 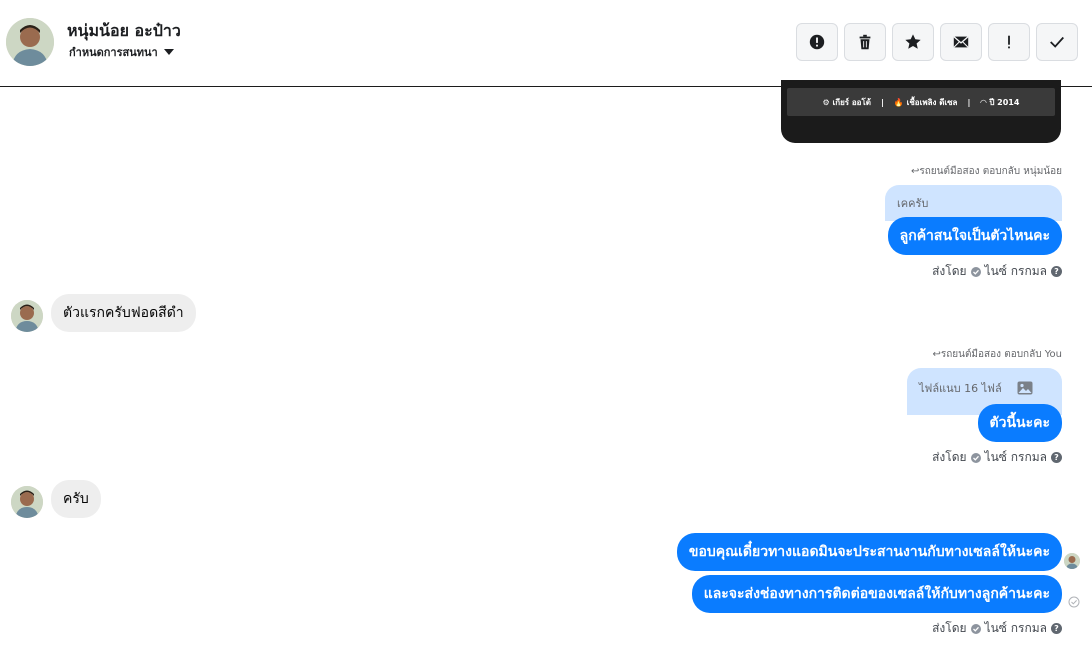 I want to click on done-button, so click(x=1057, y=42).